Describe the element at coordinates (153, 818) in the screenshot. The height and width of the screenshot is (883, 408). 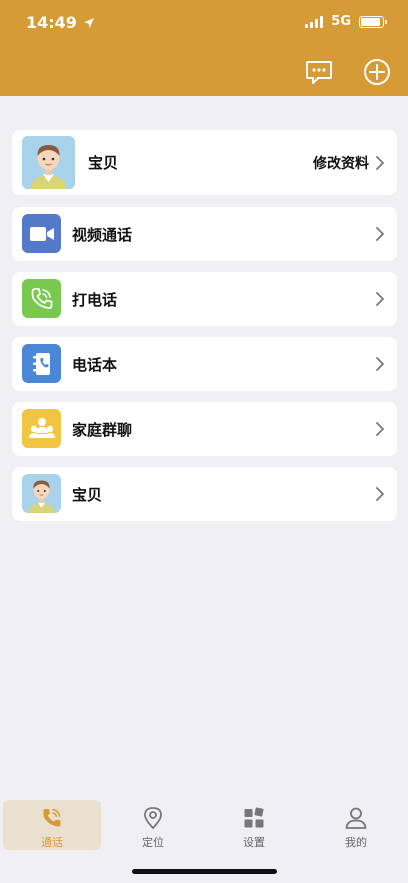
I see `location-pin-icon` at that location.